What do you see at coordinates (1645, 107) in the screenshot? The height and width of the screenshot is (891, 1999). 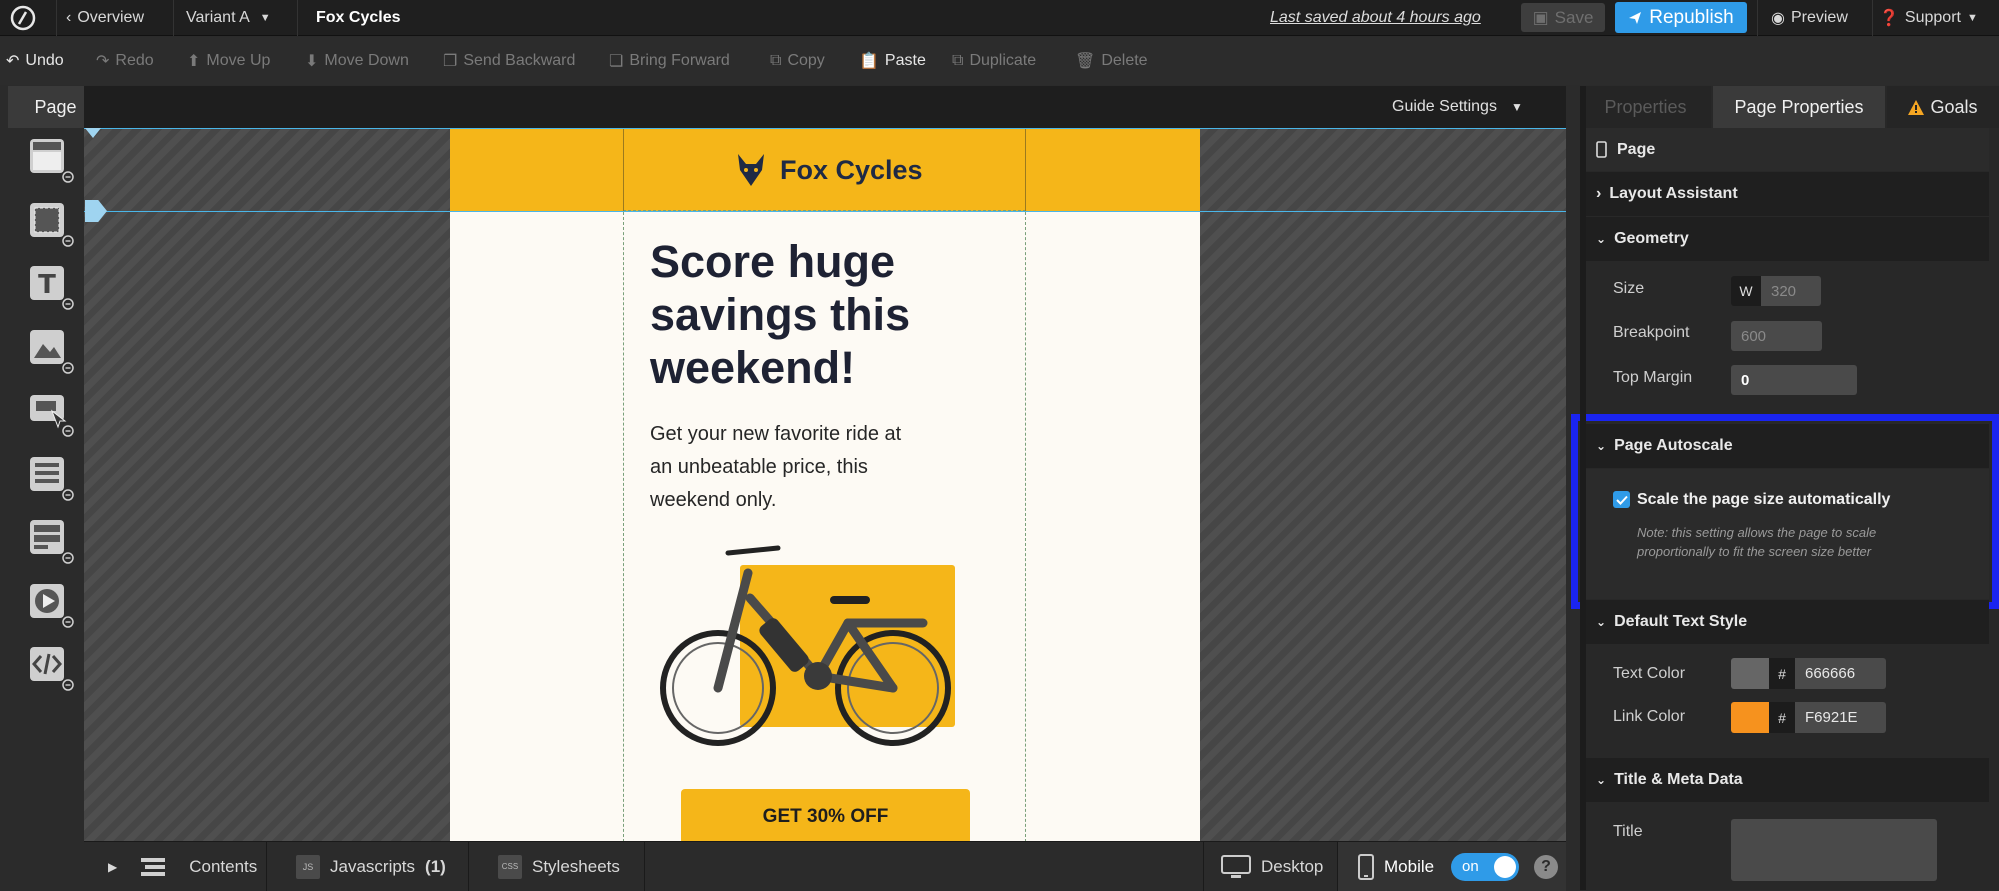 I see `tab-properties: Properties` at bounding box center [1645, 107].